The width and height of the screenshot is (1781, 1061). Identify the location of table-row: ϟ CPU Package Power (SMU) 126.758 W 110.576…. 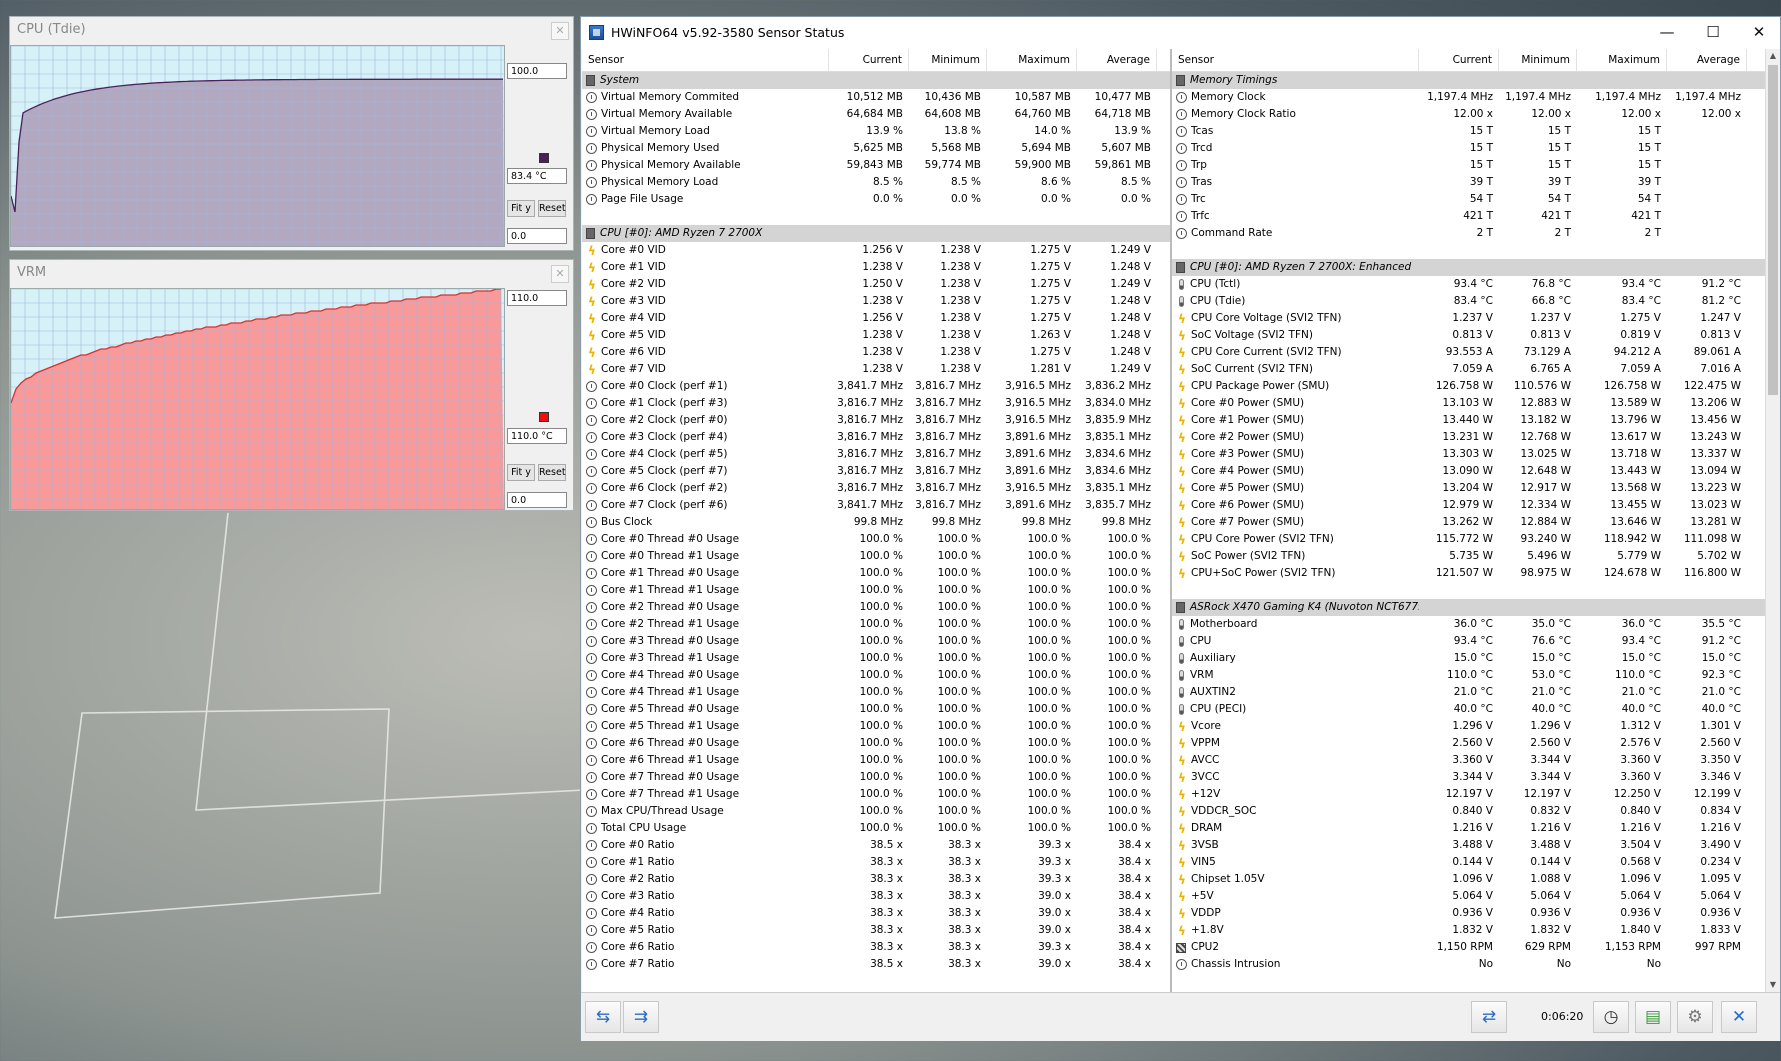
(1468, 386).